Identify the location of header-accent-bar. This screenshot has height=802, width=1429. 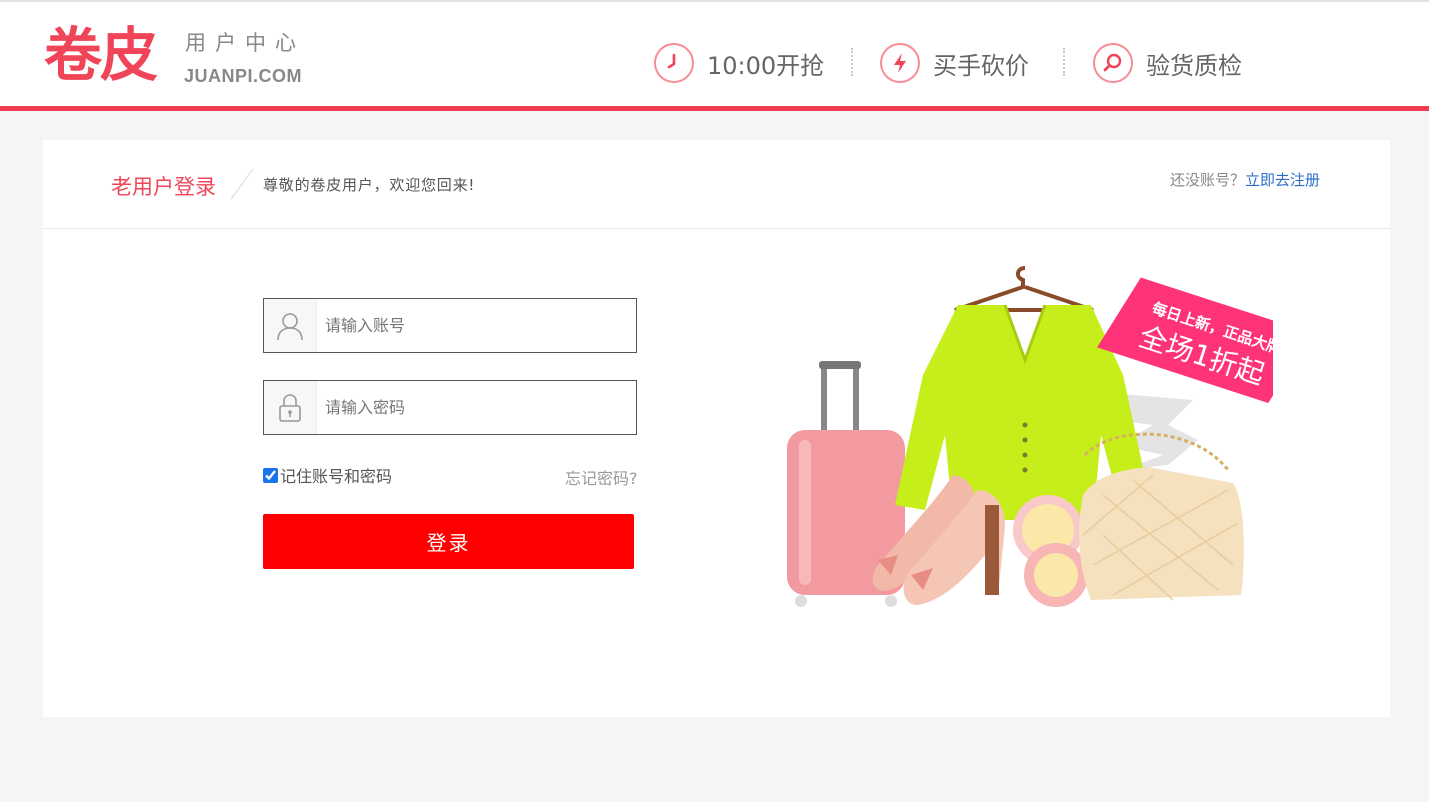
(714, 108).